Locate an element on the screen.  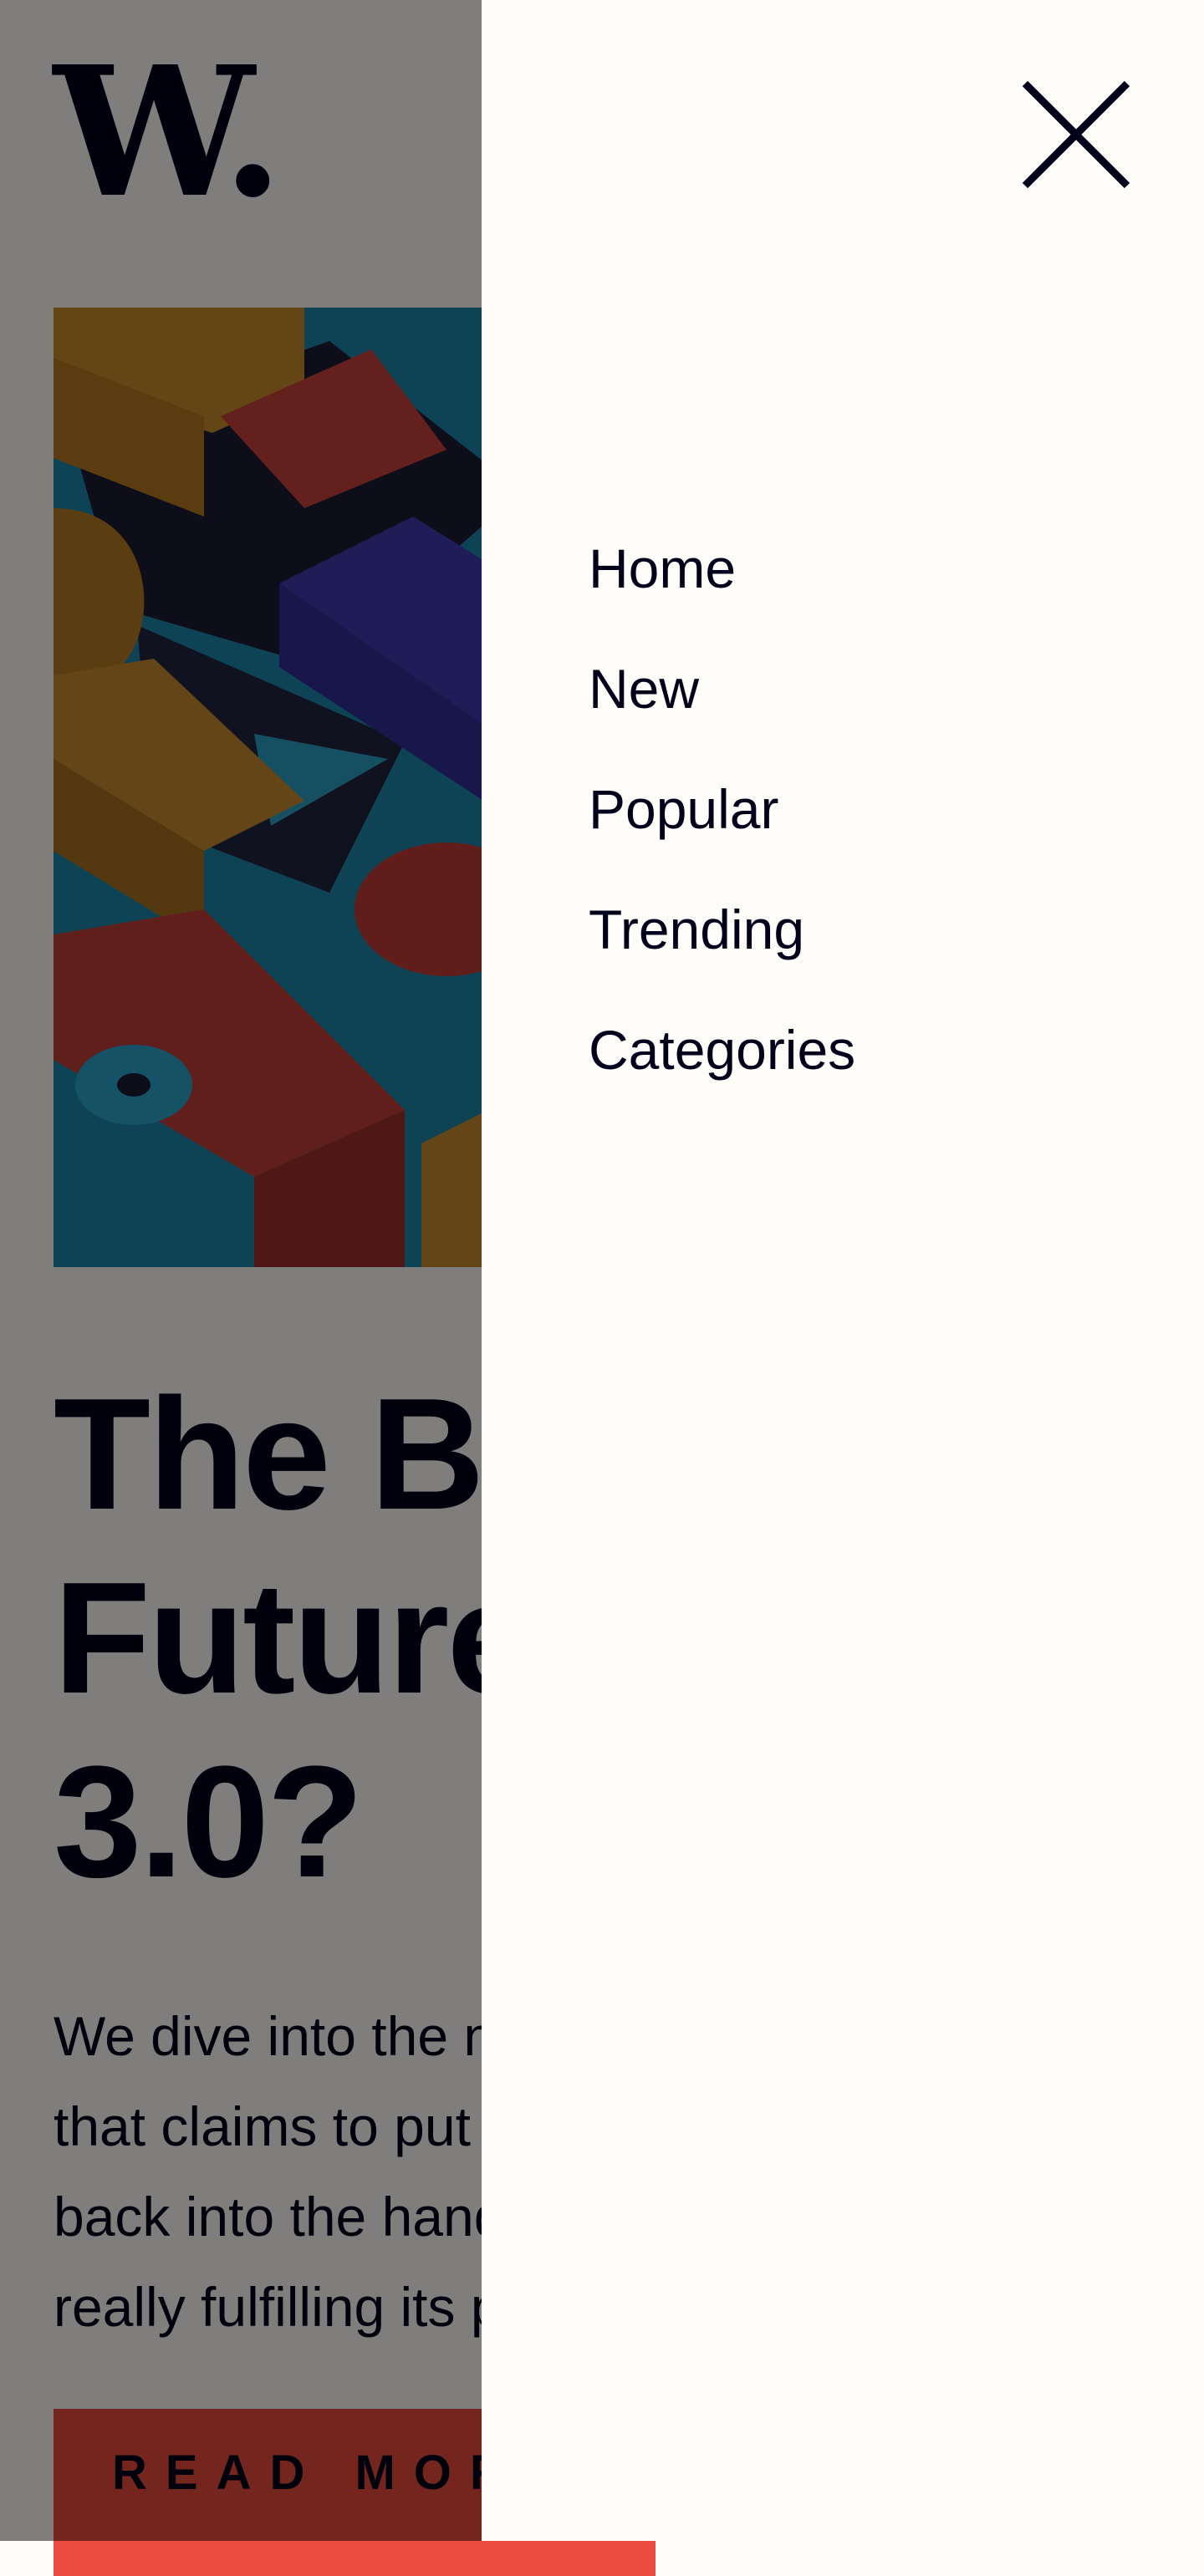
close-menu-button is located at coordinates (1076, 134).